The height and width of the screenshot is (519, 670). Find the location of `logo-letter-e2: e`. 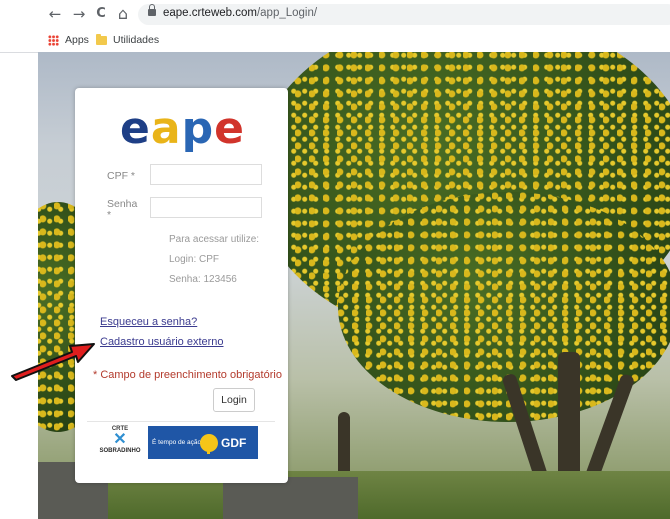

logo-letter-e2: e is located at coordinates (229, 128).